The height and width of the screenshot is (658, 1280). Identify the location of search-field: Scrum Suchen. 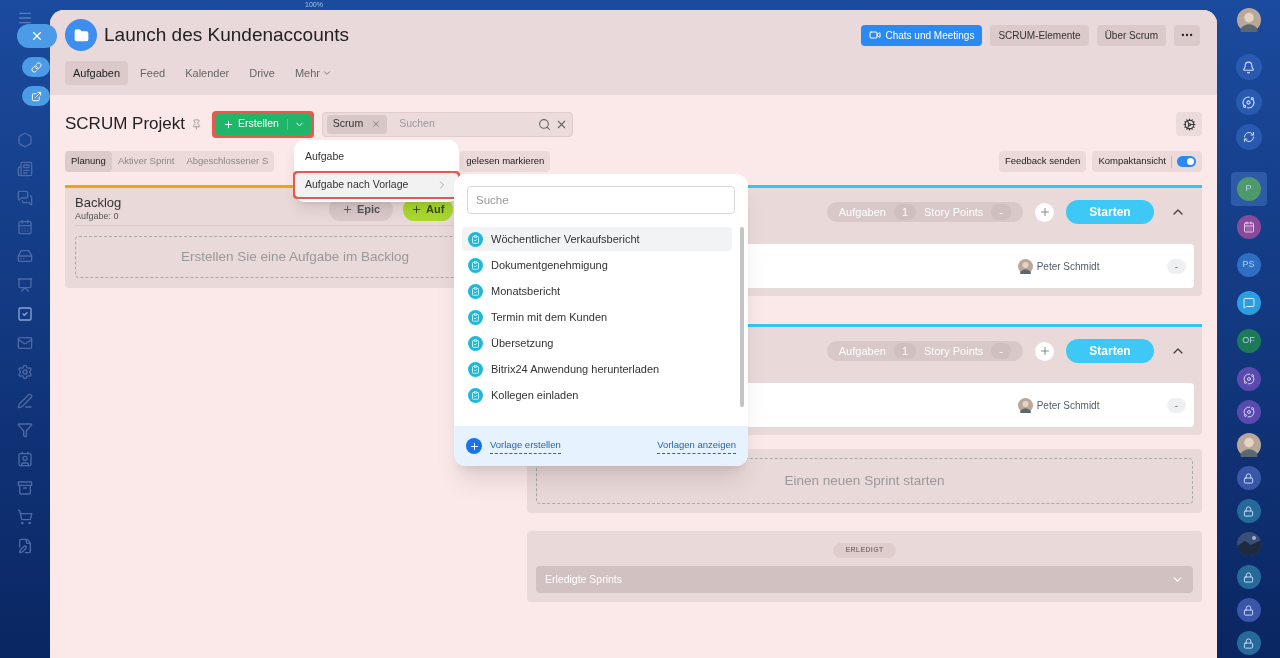
(447, 124).